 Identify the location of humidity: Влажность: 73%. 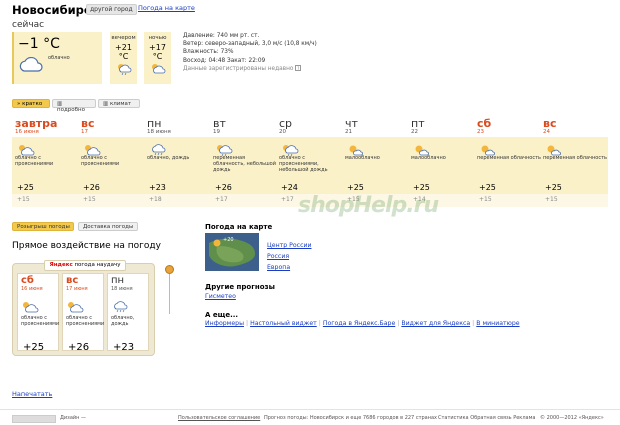
(208, 52).